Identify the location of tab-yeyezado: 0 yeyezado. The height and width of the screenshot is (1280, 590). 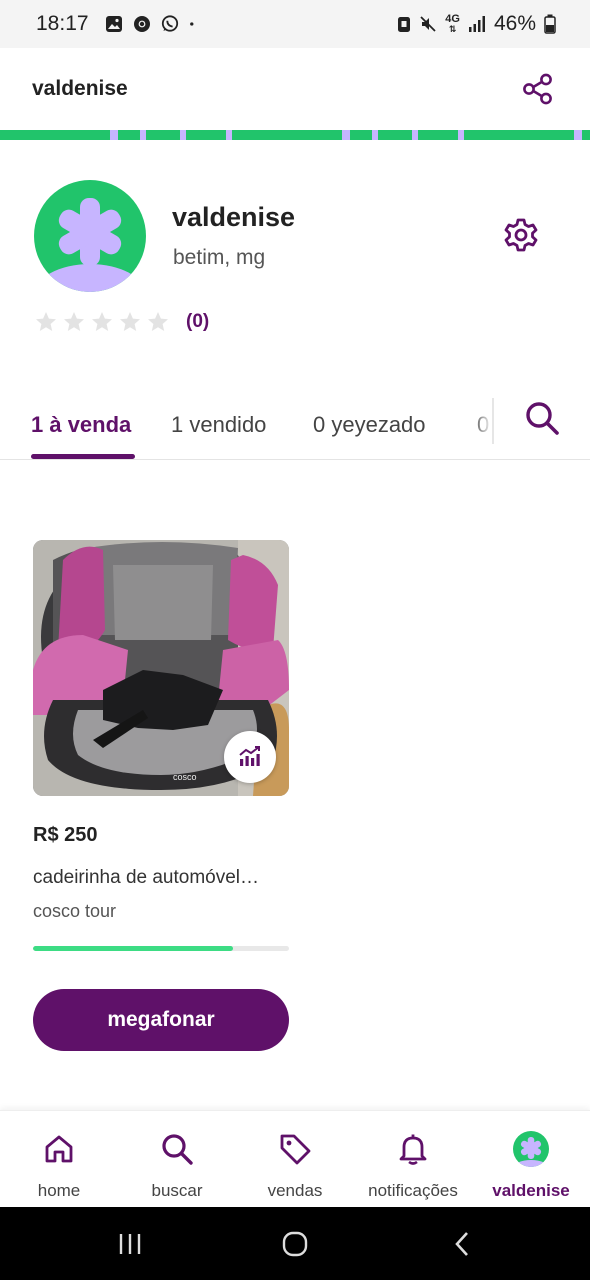
(369, 425).